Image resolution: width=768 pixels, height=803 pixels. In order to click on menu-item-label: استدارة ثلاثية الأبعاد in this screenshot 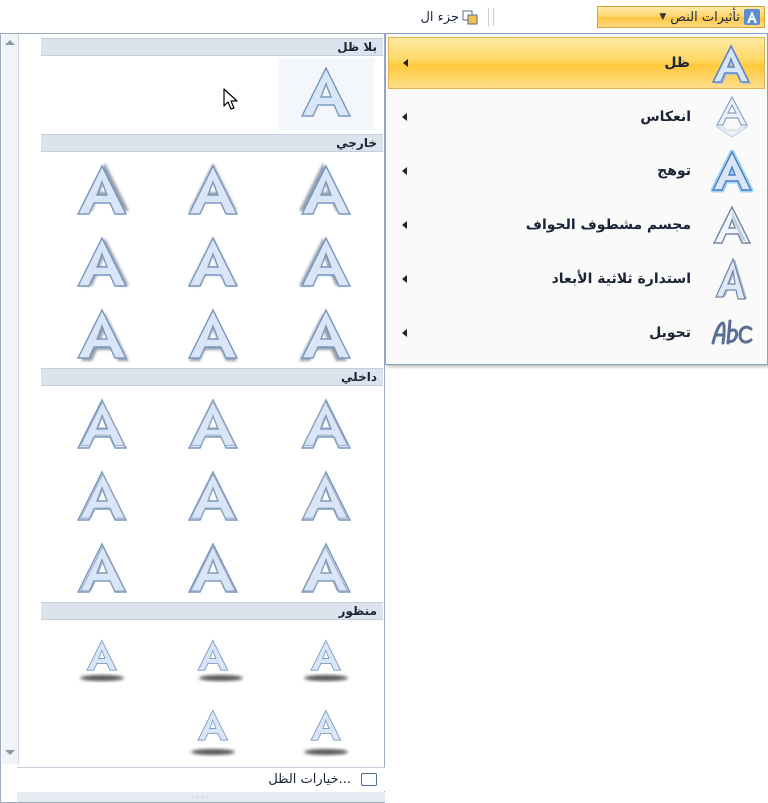, I will do `click(621, 279)`.